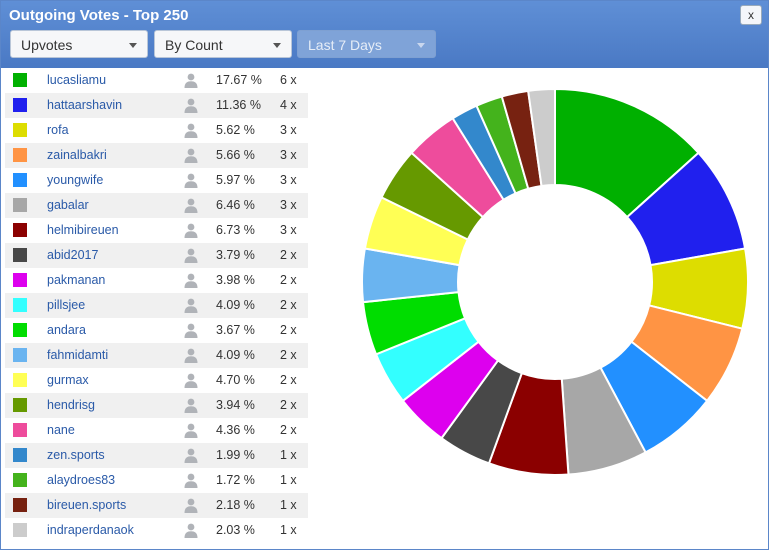 The height and width of the screenshot is (550, 769). What do you see at coordinates (66, 305) in the screenshot?
I see `voter-name-link: pillsjee` at bounding box center [66, 305].